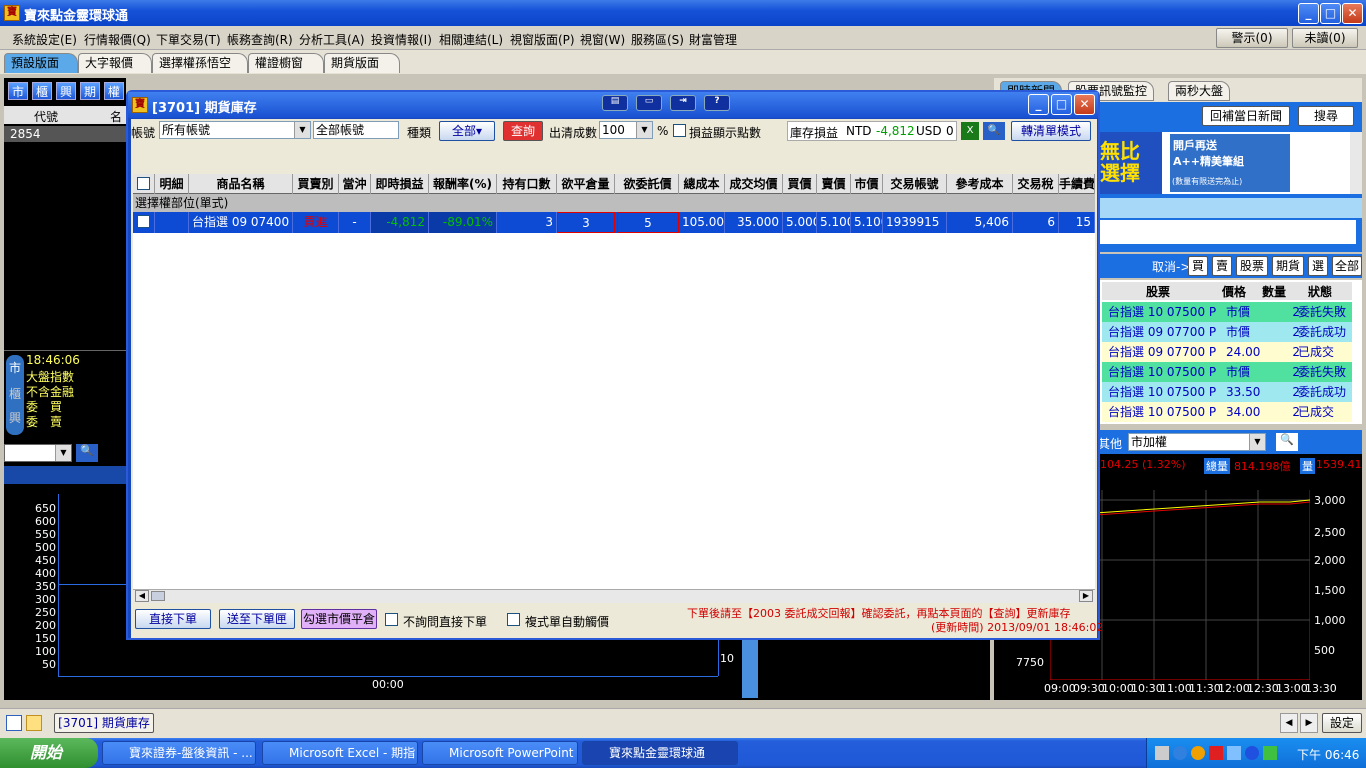 The height and width of the screenshot is (768, 1366). I want to click on fill-ratio-select: 100 ▼, so click(626, 130).